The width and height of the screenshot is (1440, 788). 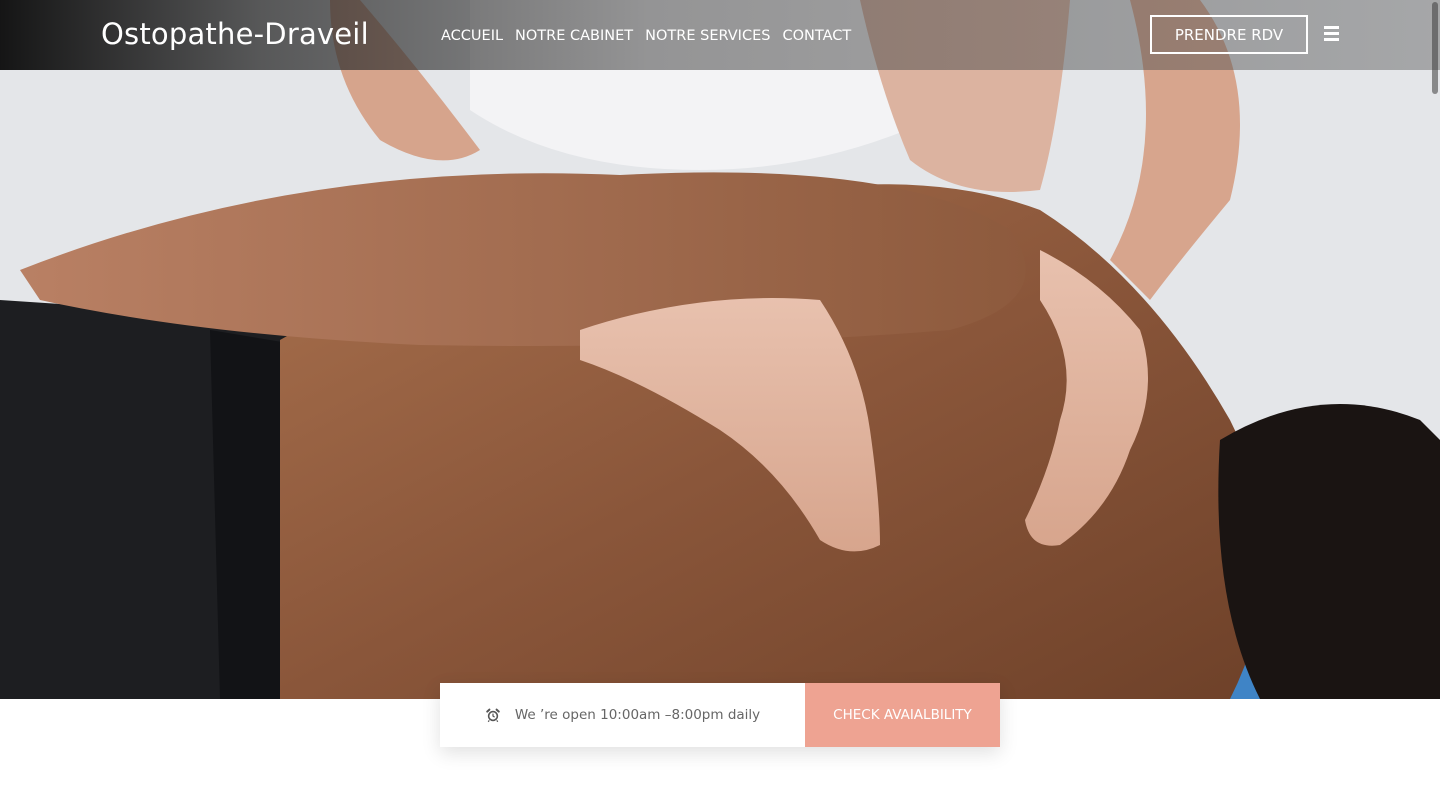 What do you see at coordinates (1435, 48) in the screenshot?
I see `scrollbar-thumb` at bounding box center [1435, 48].